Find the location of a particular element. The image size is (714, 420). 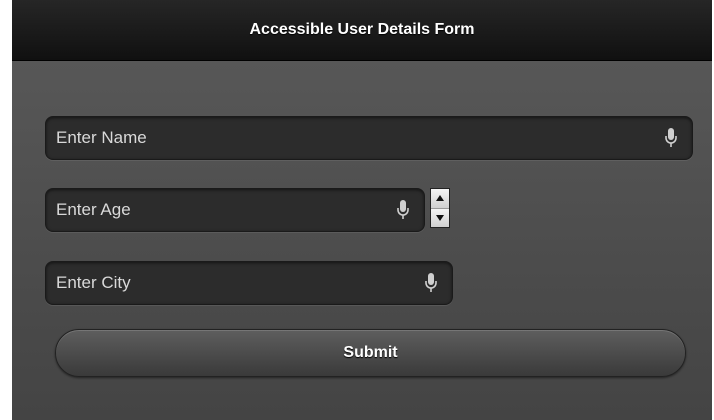

city-field-container is located at coordinates (249, 283).